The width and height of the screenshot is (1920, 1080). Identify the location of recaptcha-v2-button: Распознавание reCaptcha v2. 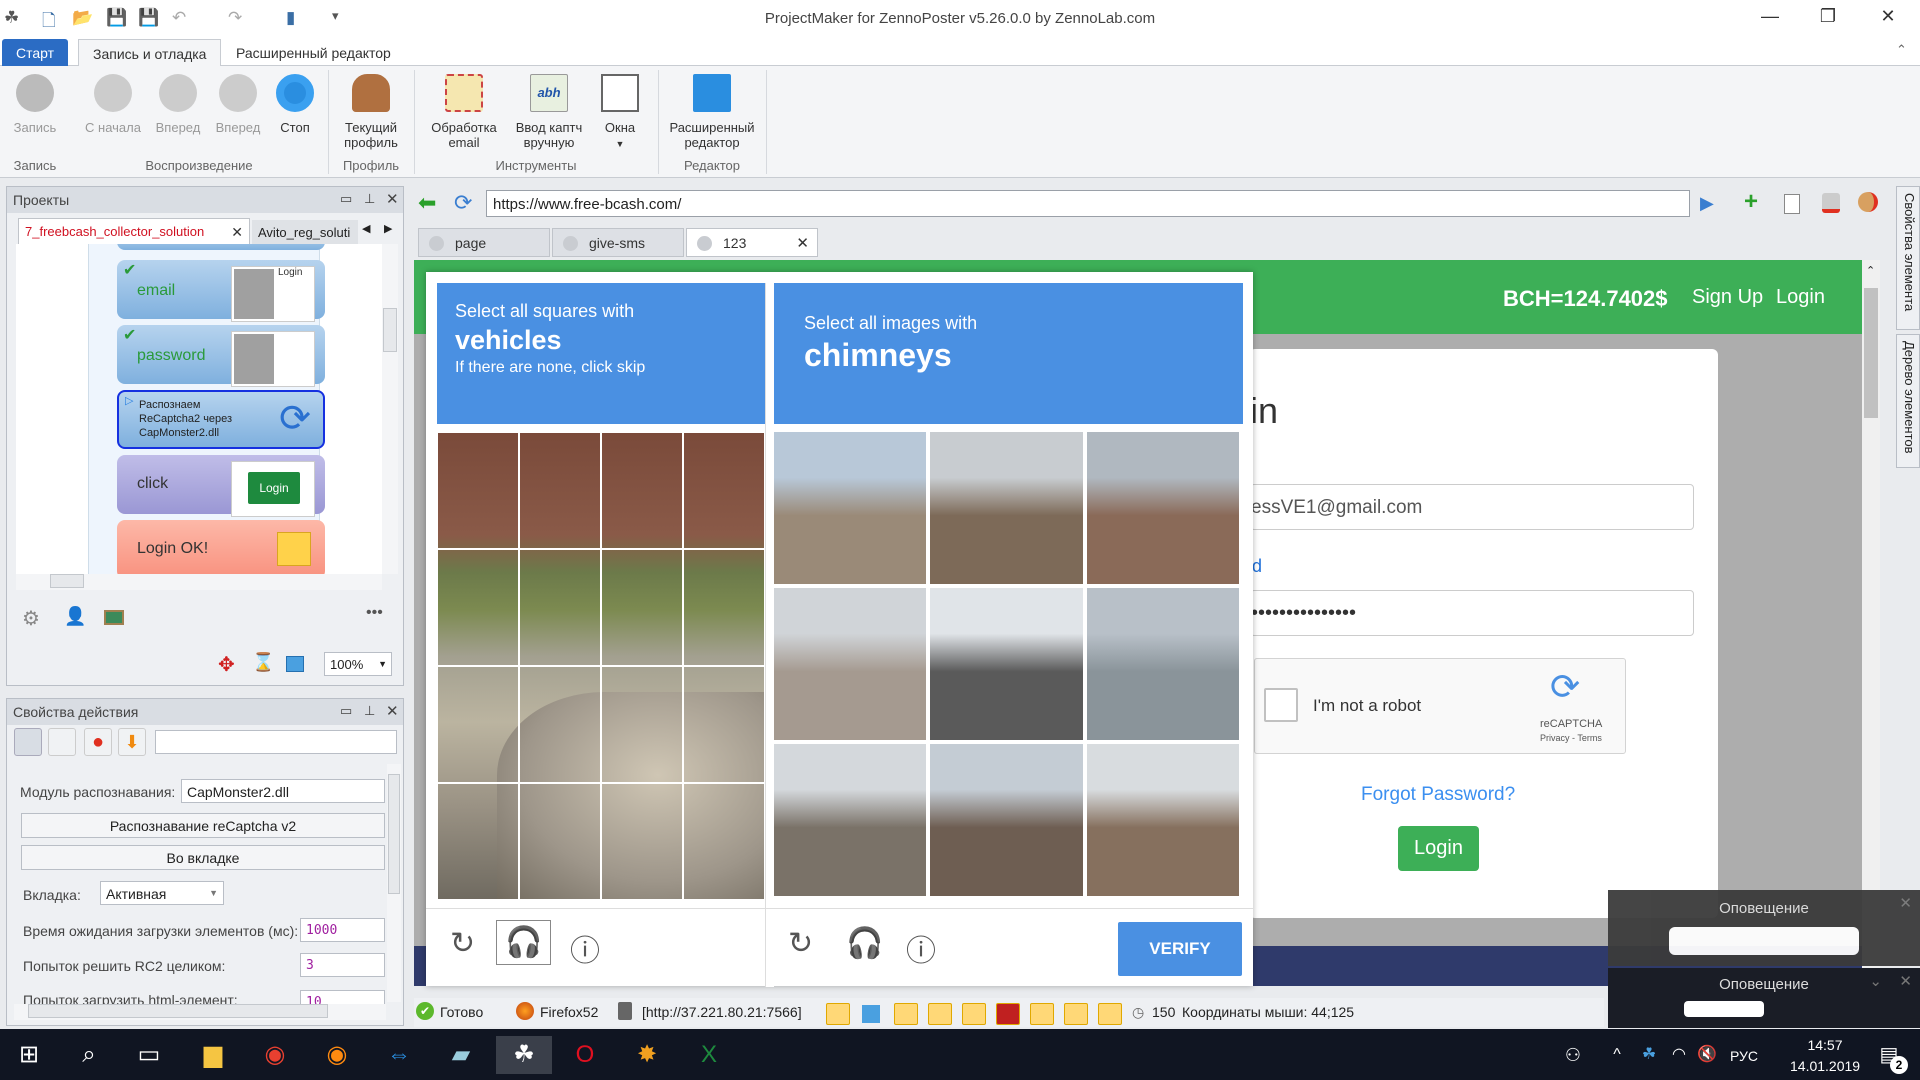
(203, 825).